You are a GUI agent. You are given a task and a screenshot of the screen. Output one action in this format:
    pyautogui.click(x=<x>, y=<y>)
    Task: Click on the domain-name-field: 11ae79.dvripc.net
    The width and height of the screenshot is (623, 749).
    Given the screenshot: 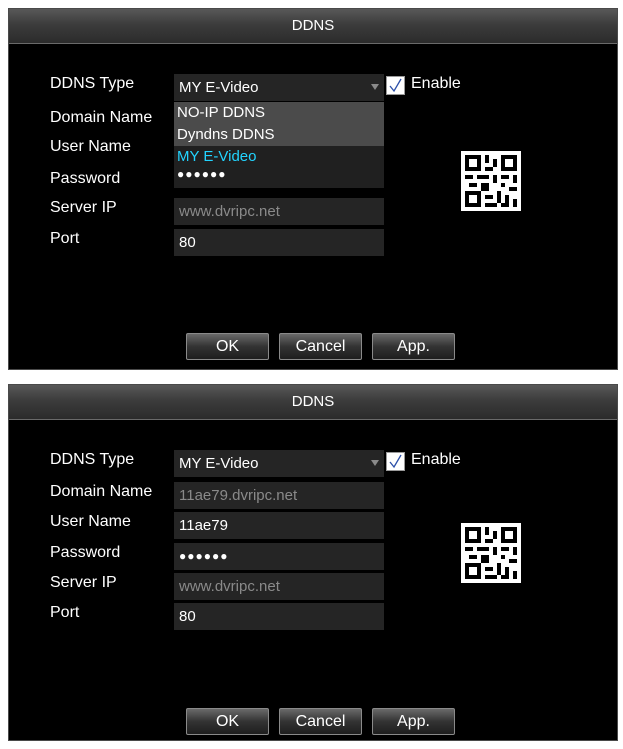 What is the action you would take?
    pyautogui.click(x=279, y=495)
    